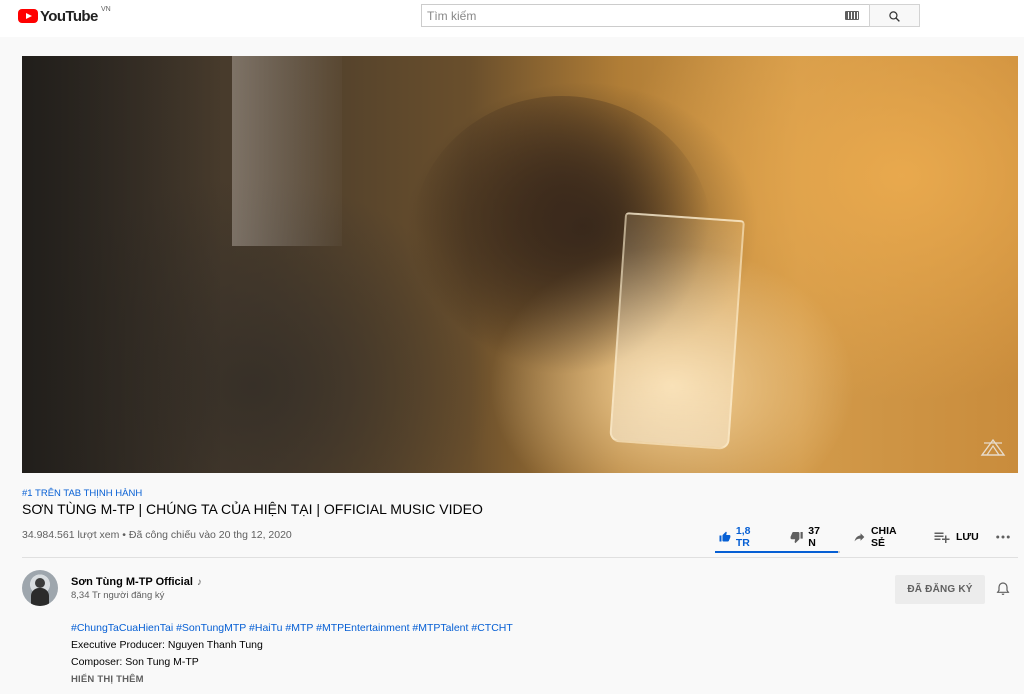 This screenshot has height=694, width=1024. What do you see at coordinates (940, 589) in the screenshot?
I see `subscribed-button: ĐÃ ĐĂNG KÝ` at bounding box center [940, 589].